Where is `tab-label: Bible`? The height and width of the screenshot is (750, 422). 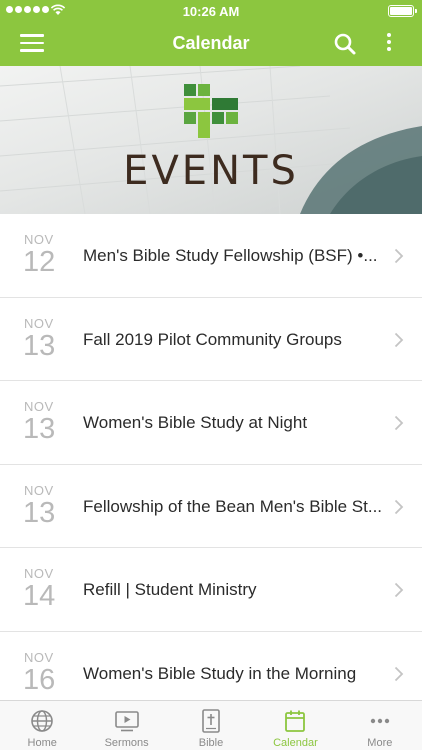 tab-label: Bible is located at coordinates (211, 743).